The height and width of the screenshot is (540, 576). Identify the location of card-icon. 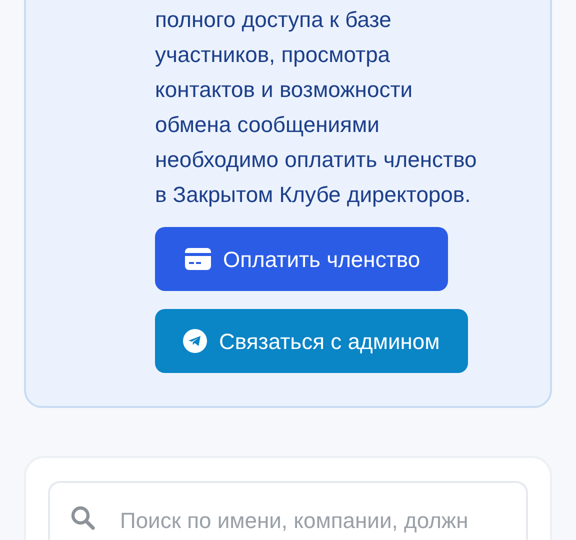
(198, 259).